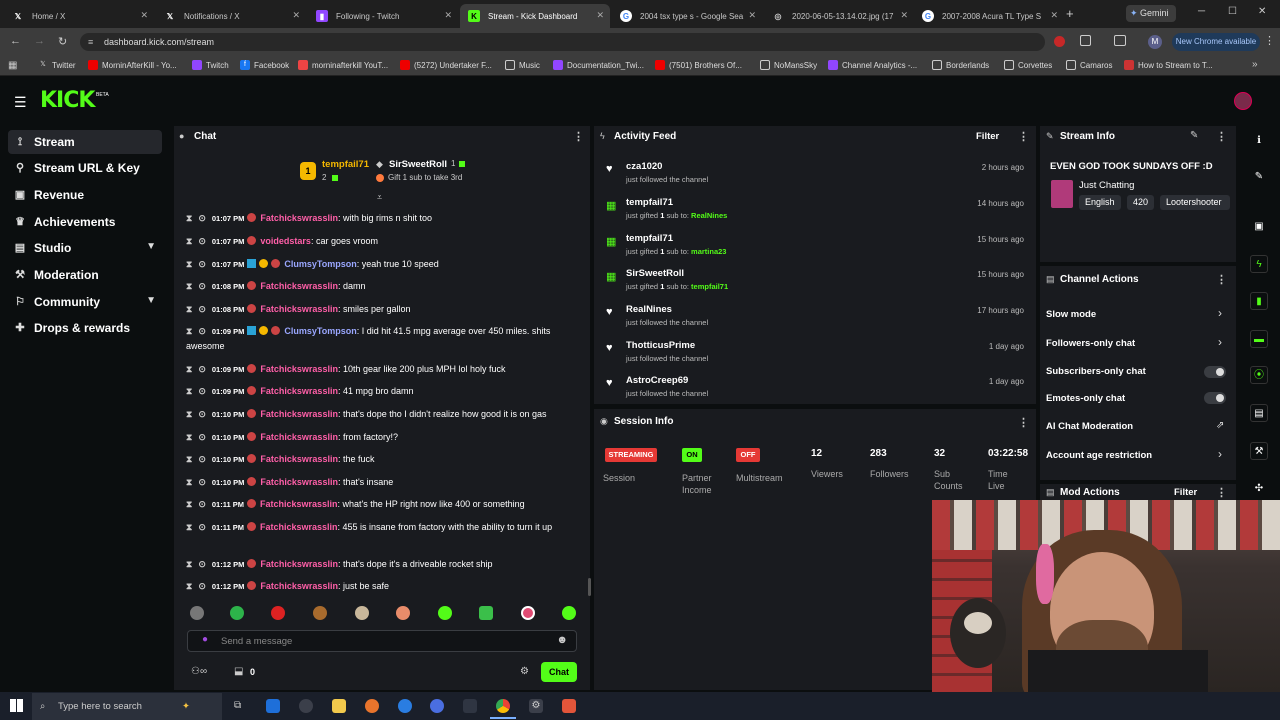 Image resolution: width=1280 pixels, height=720 pixels. What do you see at coordinates (522, 65) in the screenshot?
I see `bookmark-folder-music: Music` at bounding box center [522, 65].